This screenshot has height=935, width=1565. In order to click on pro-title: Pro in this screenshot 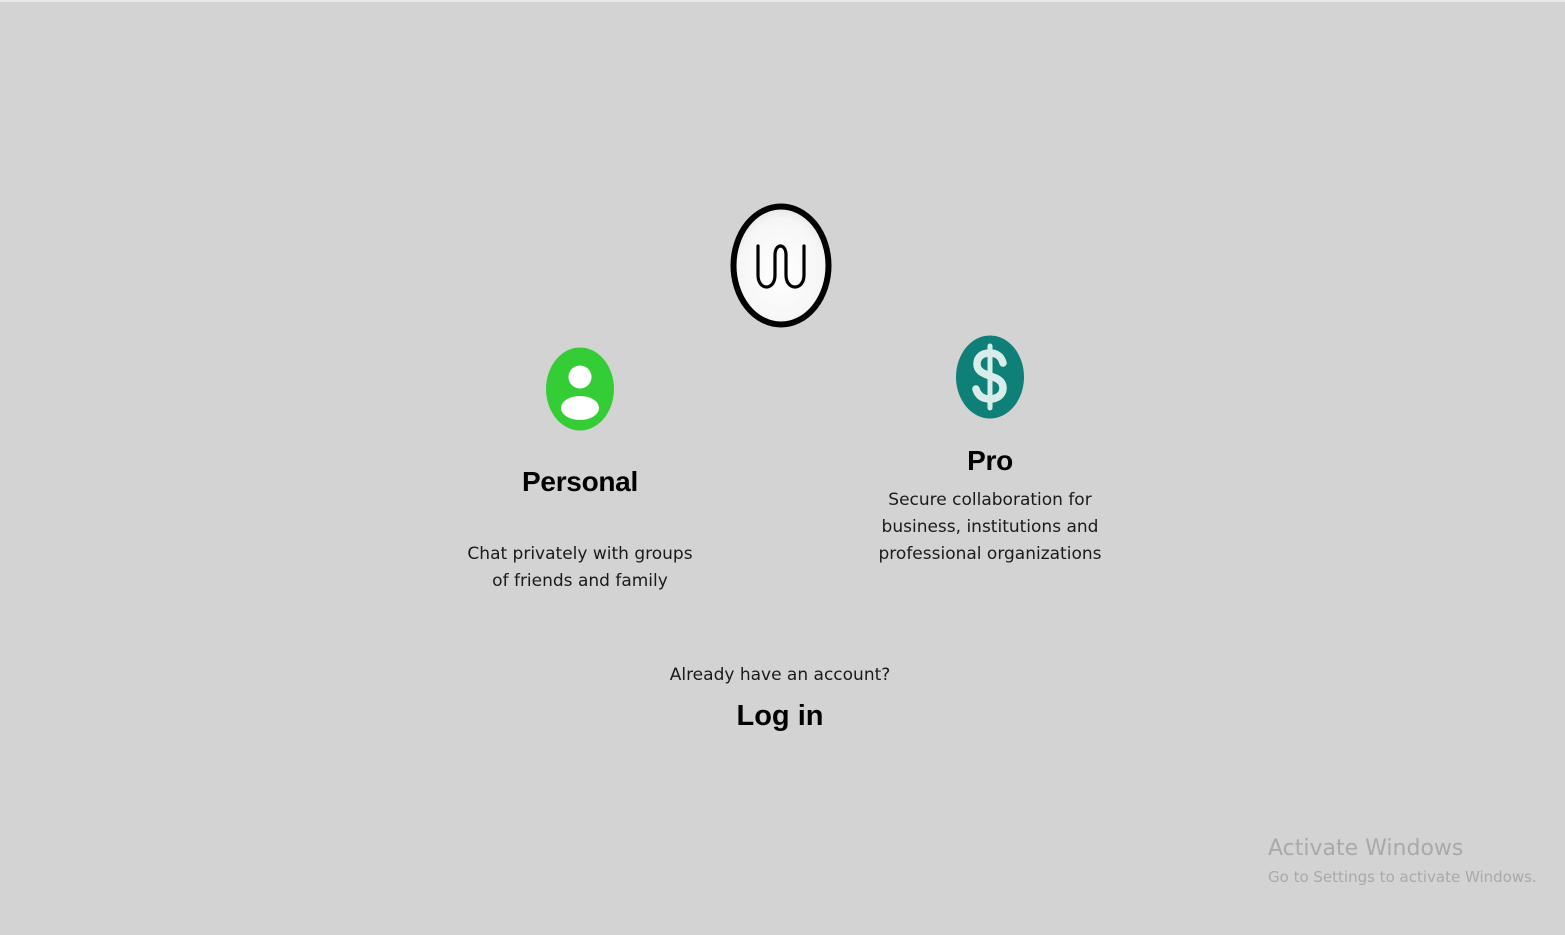, I will do `click(990, 460)`.